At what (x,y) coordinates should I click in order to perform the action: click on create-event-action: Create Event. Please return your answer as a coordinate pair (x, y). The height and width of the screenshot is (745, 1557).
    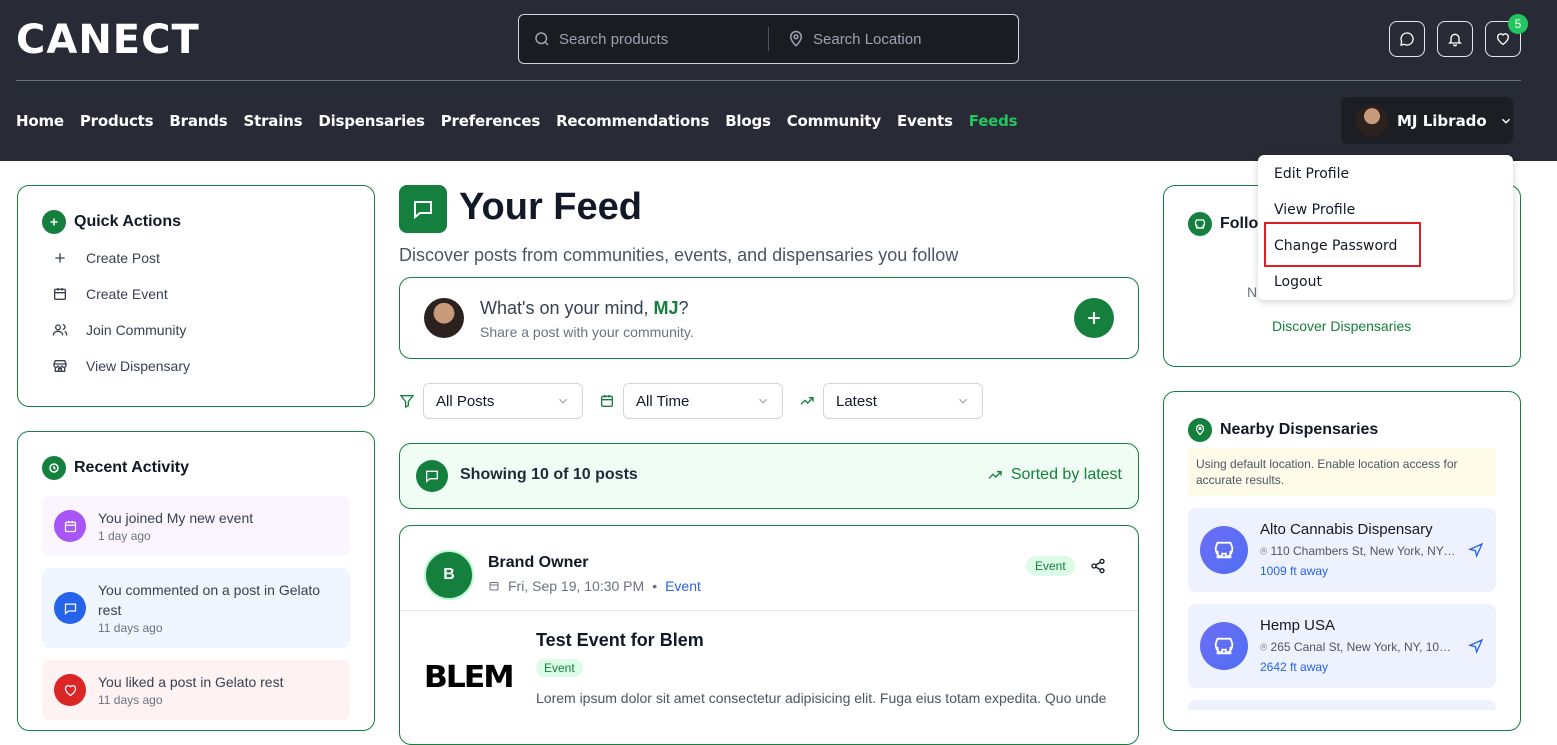
    Looking at the image, I should click on (121, 294).